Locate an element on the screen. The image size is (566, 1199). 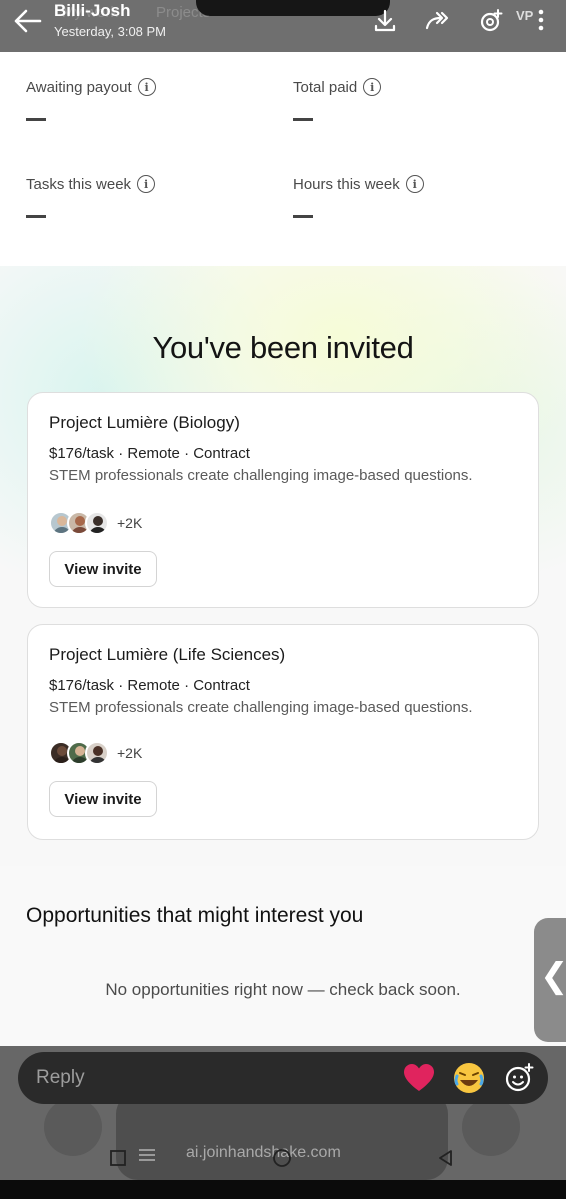
reply-input: Reply is located at coordinates (60, 1078).